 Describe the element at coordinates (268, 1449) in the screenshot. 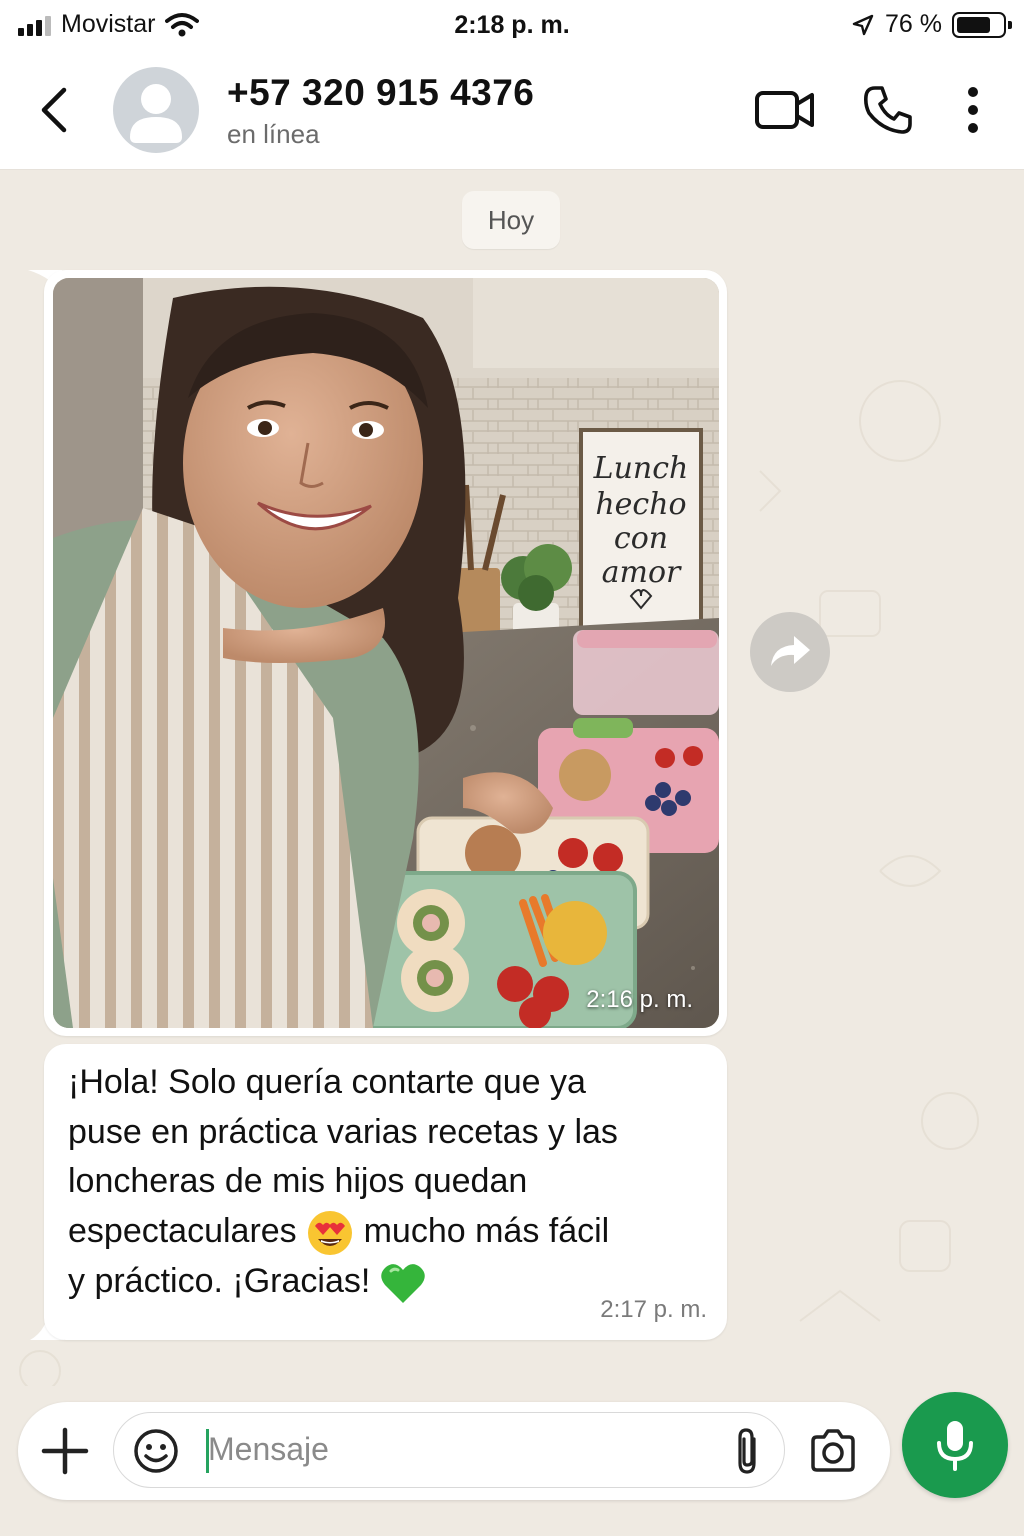

I see `message-input-placeholder: Mensaje` at that location.